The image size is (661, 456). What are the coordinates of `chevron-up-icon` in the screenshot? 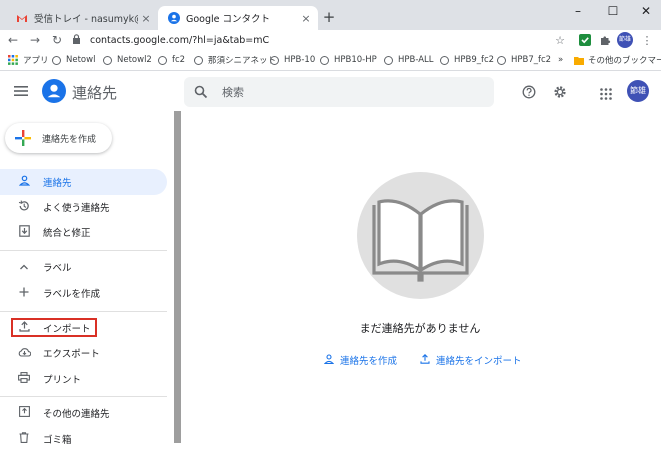 It's located at (24, 267).